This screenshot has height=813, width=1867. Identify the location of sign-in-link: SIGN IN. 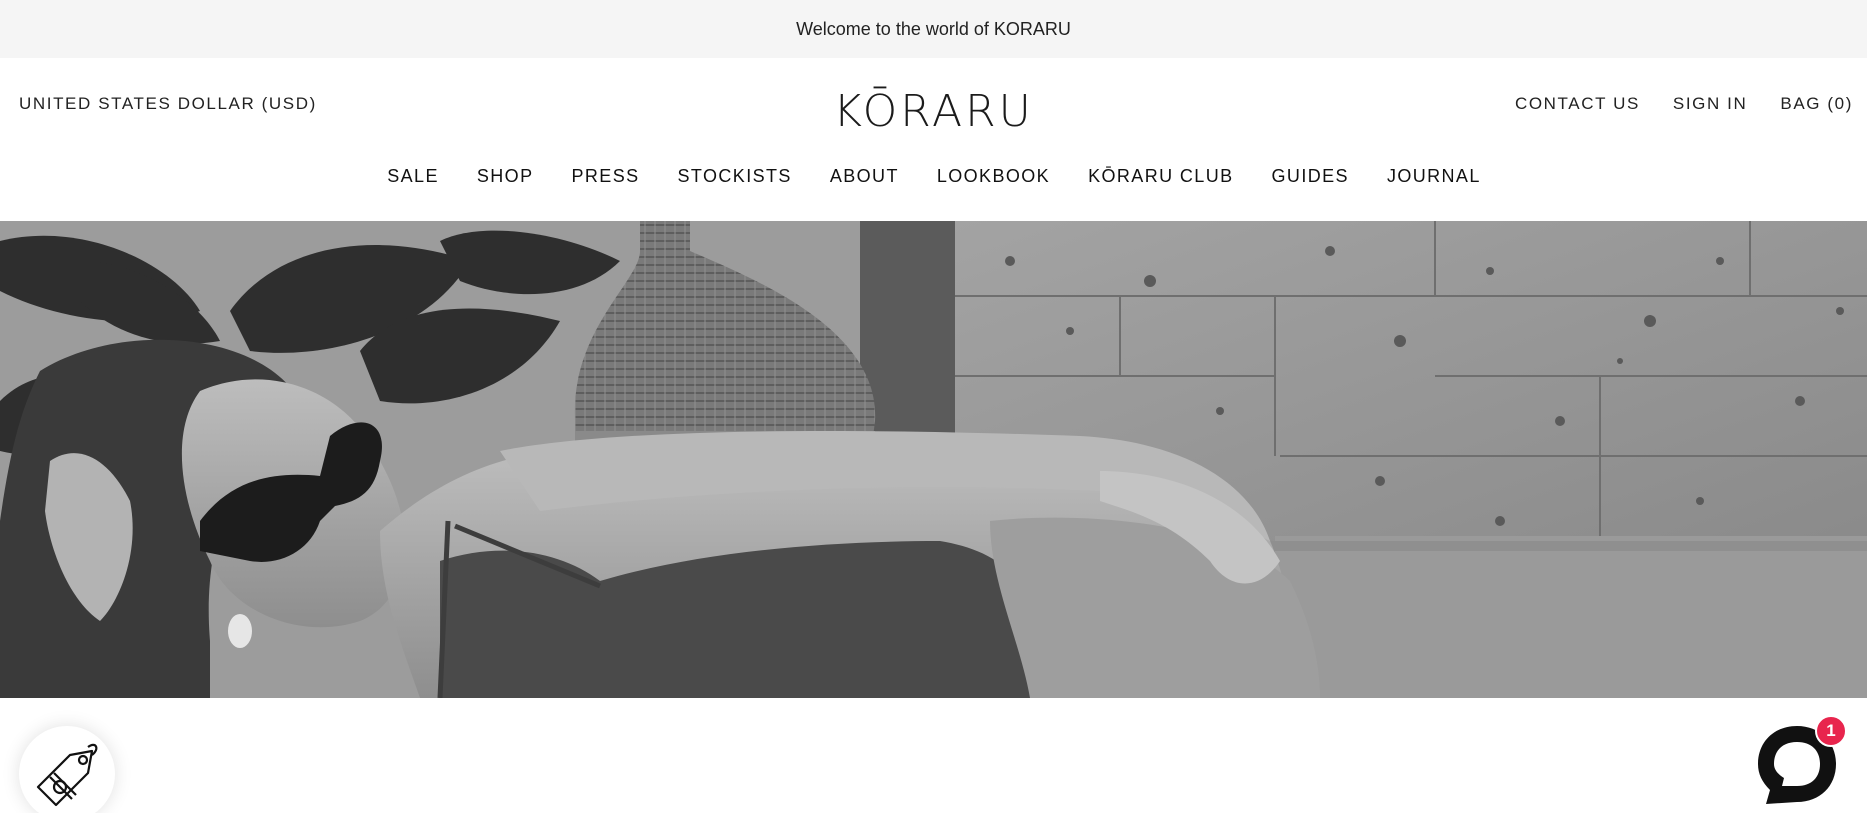
(1710, 104).